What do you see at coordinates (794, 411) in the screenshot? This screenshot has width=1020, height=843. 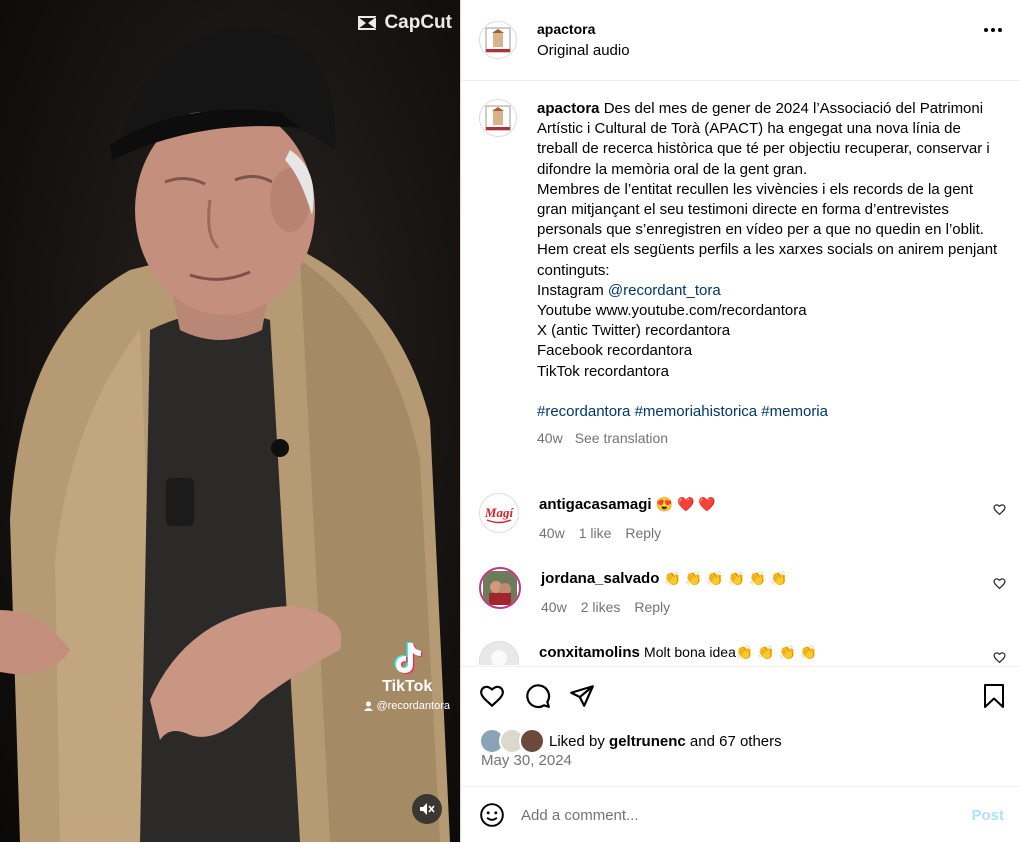 I see `hashtag-link: #memoria` at bounding box center [794, 411].